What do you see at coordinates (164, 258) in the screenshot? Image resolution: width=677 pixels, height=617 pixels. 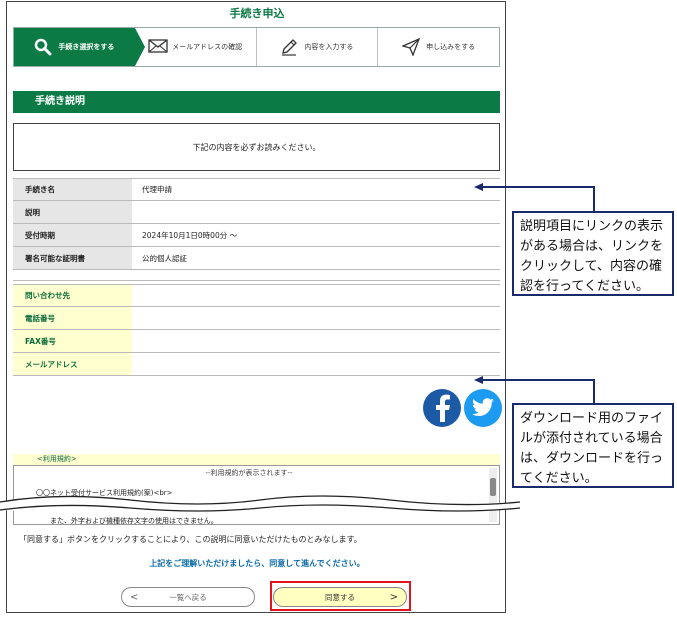 I see `row-value: 公的個人認証` at bounding box center [164, 258].